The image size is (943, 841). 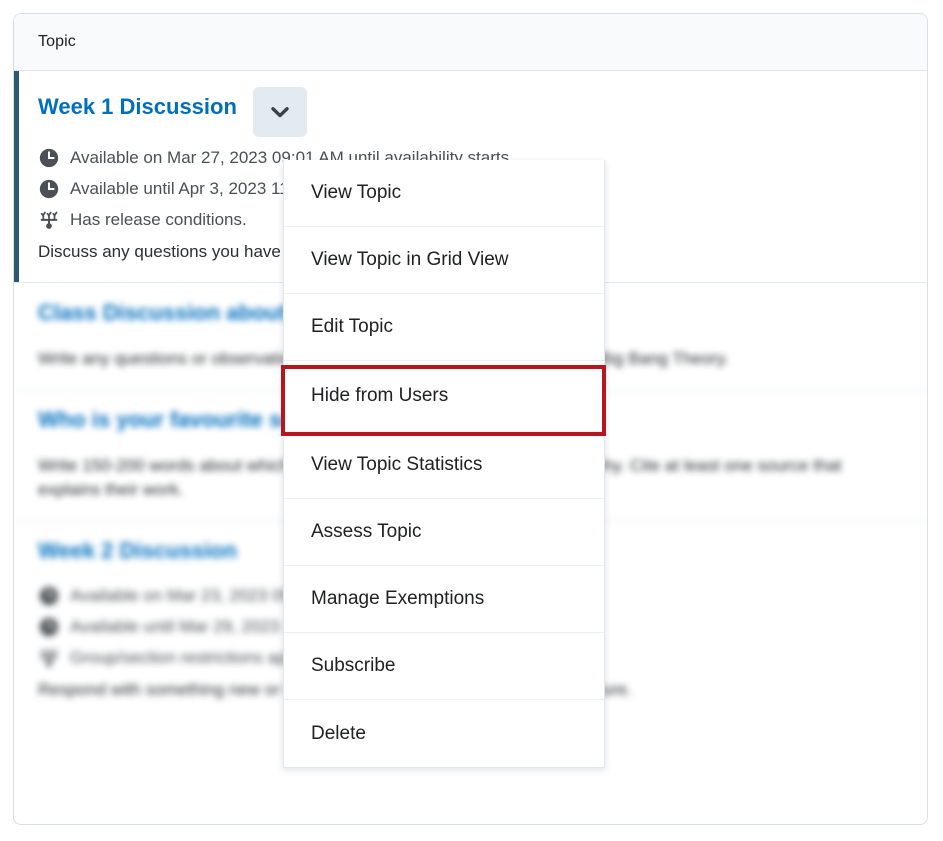 What do you see at coordinates (444, 260) in the screenshot?
I see `menu-item-view-topic-in-grid-view: View Topic in Grid View` at bounding box center [444, 260].